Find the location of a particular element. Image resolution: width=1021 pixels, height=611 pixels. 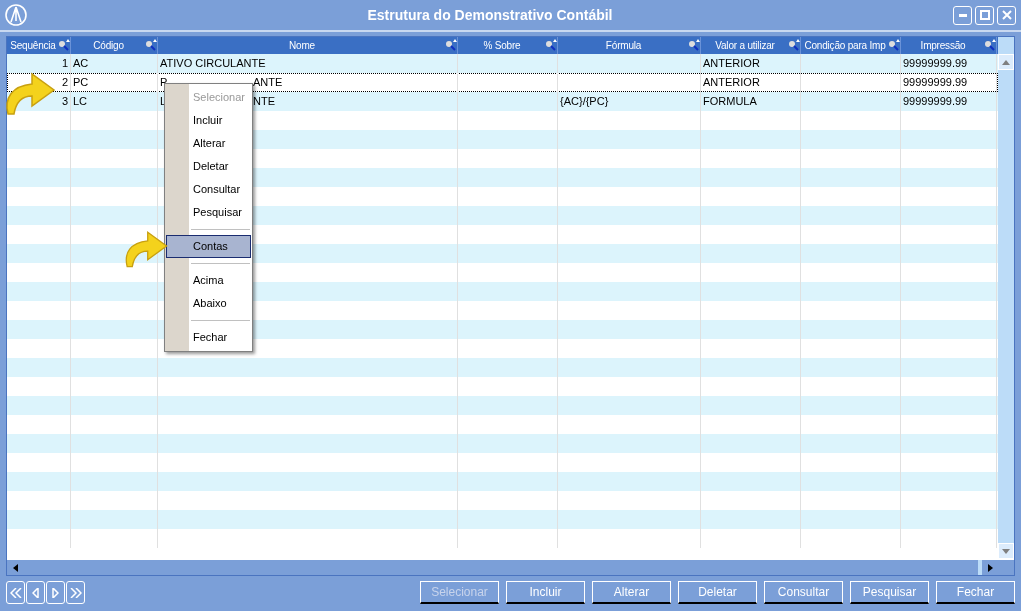

menu-item: Abaixo is located at coordinates (208, 303).